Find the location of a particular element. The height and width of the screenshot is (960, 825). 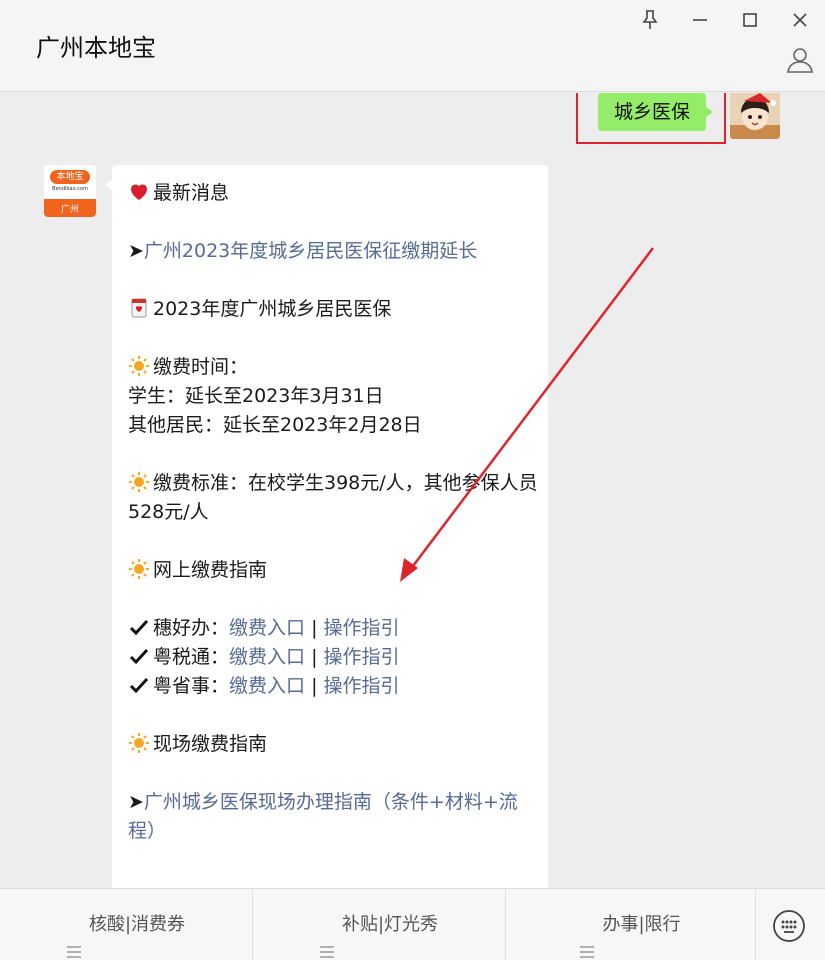

news-link: 广州2023年度城乡居民医保征缴期延长 is located at coordinates (310, 251).